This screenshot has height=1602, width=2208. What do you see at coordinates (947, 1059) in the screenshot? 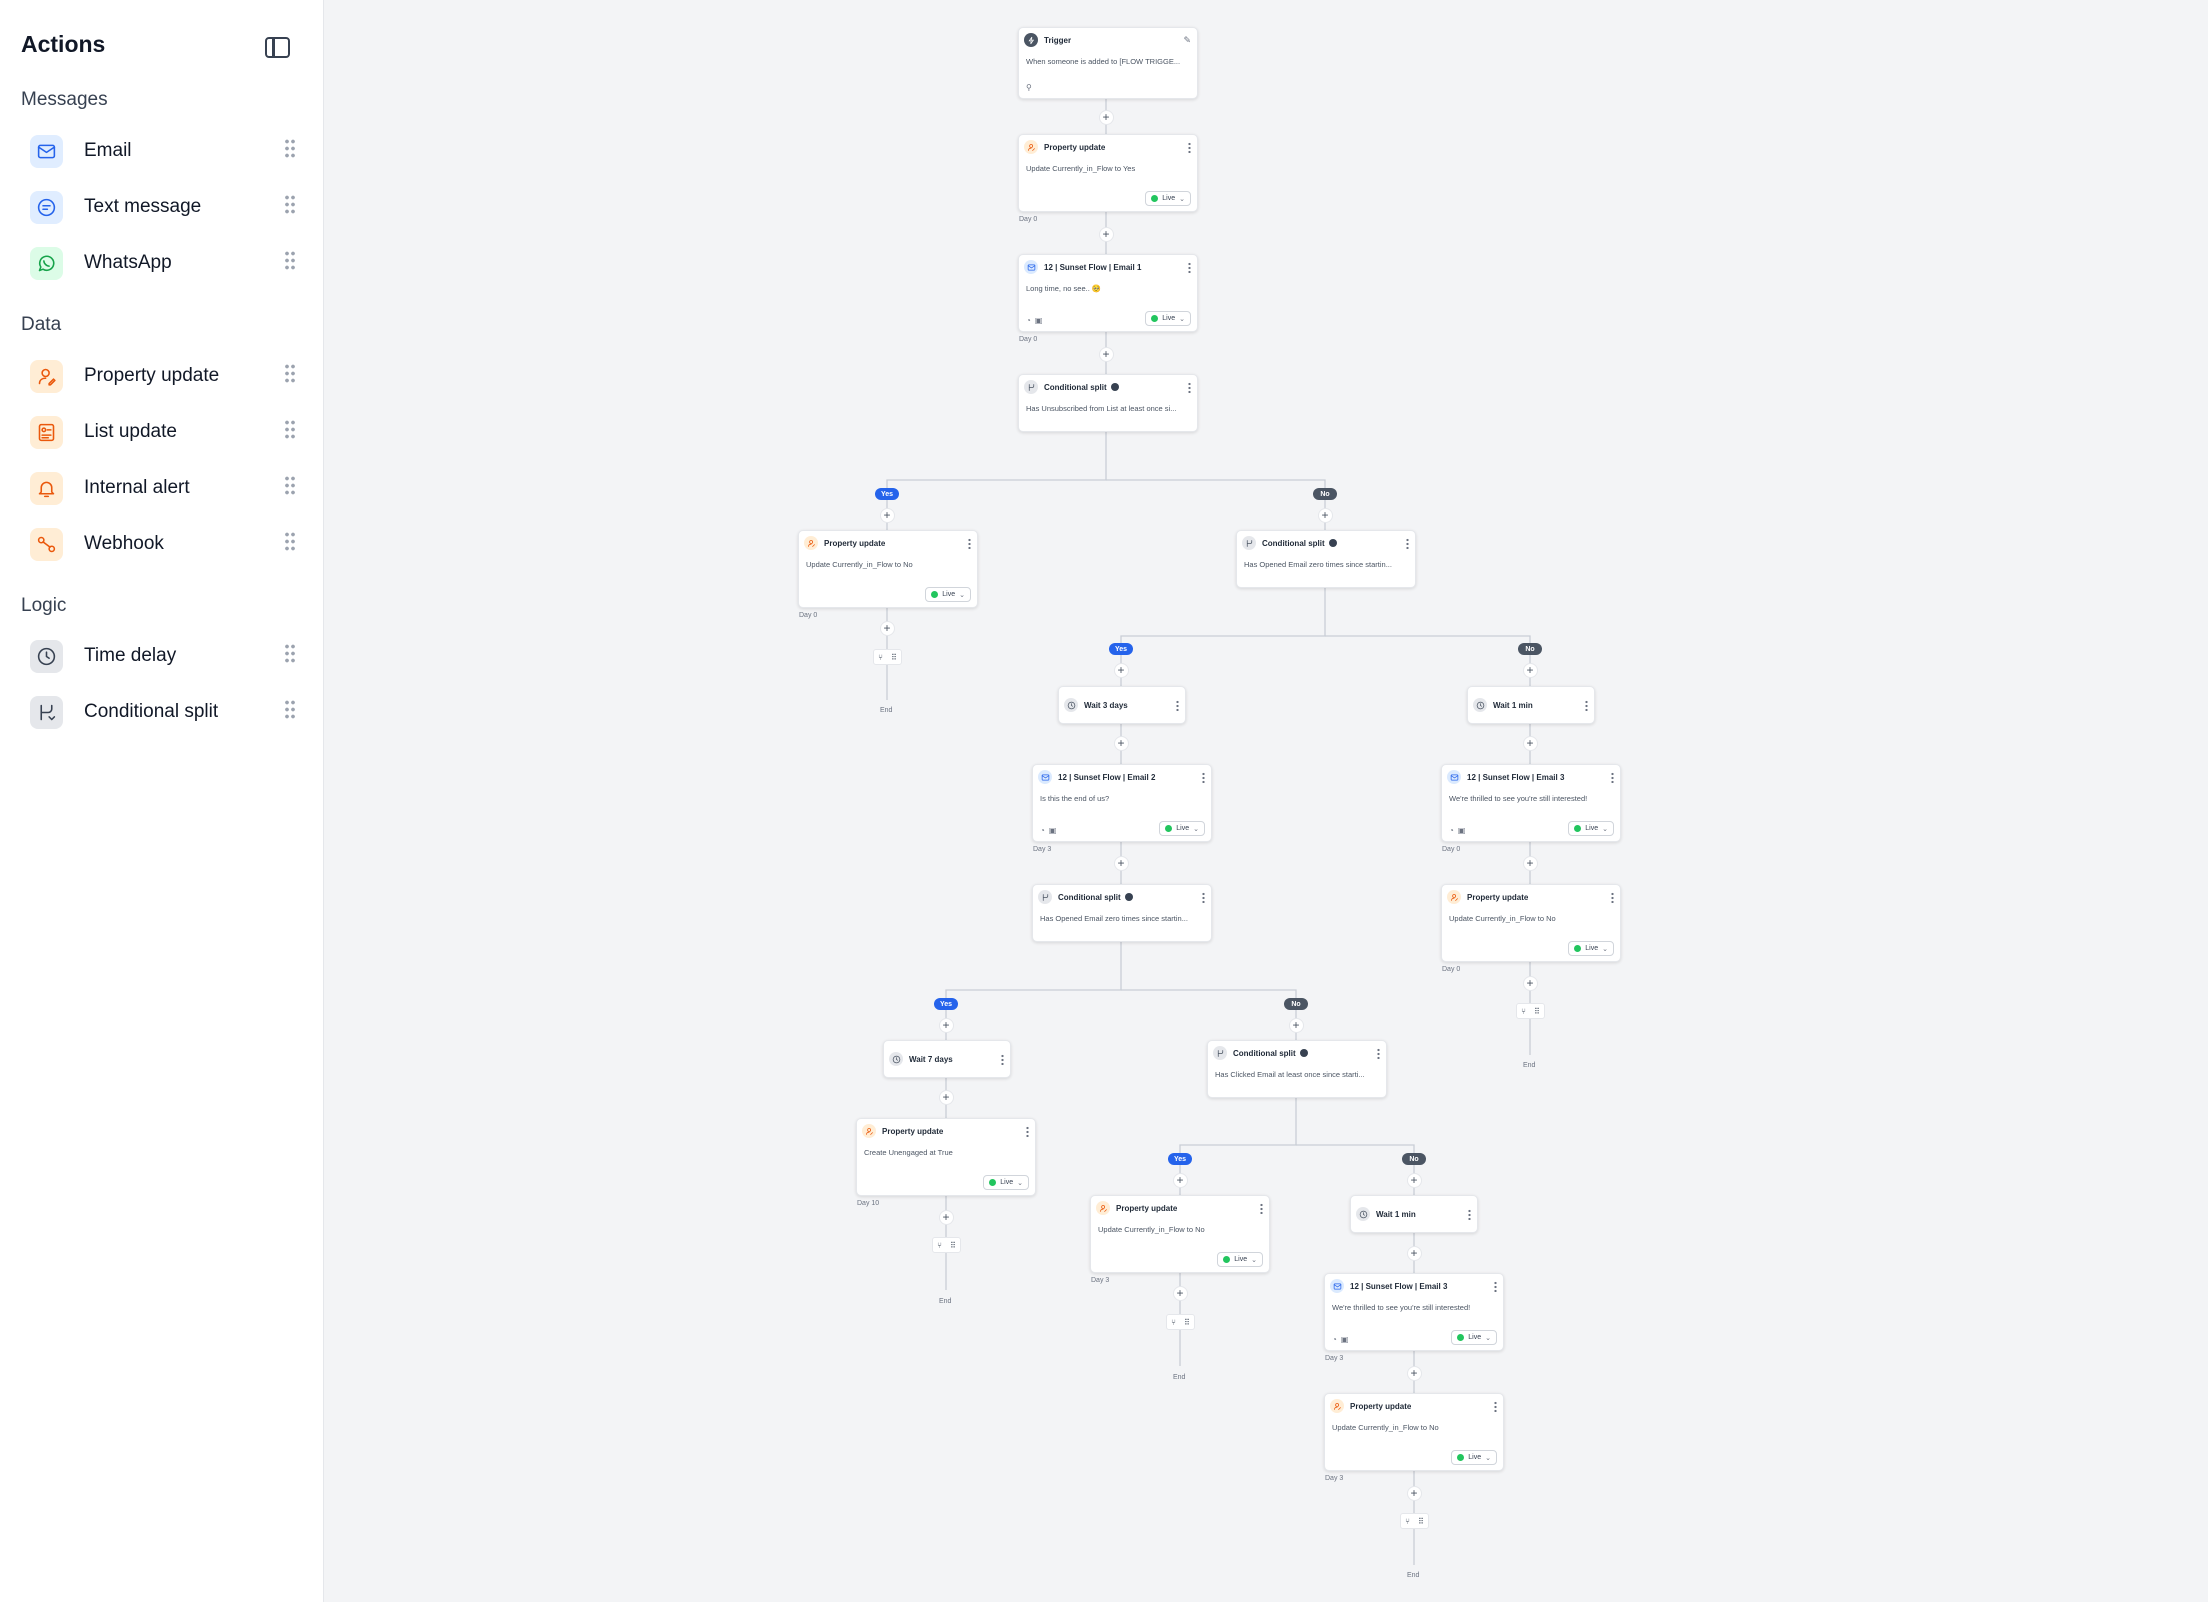
I see `flow-node-wait3: Wait 7 days` at bounding box center [947, 1059].